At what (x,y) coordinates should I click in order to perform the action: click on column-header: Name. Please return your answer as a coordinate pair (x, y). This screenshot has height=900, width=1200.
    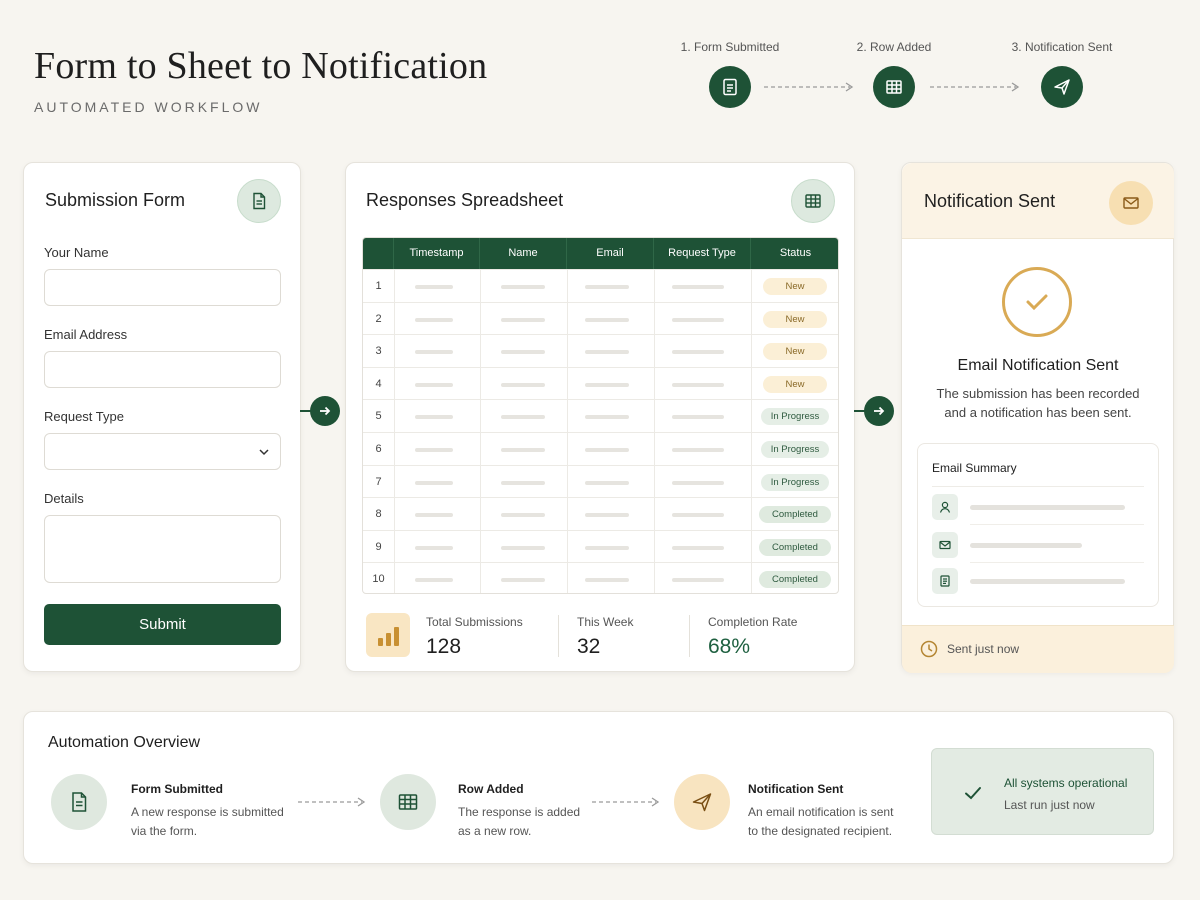
    Looking at the image, I should click on (523, 253).